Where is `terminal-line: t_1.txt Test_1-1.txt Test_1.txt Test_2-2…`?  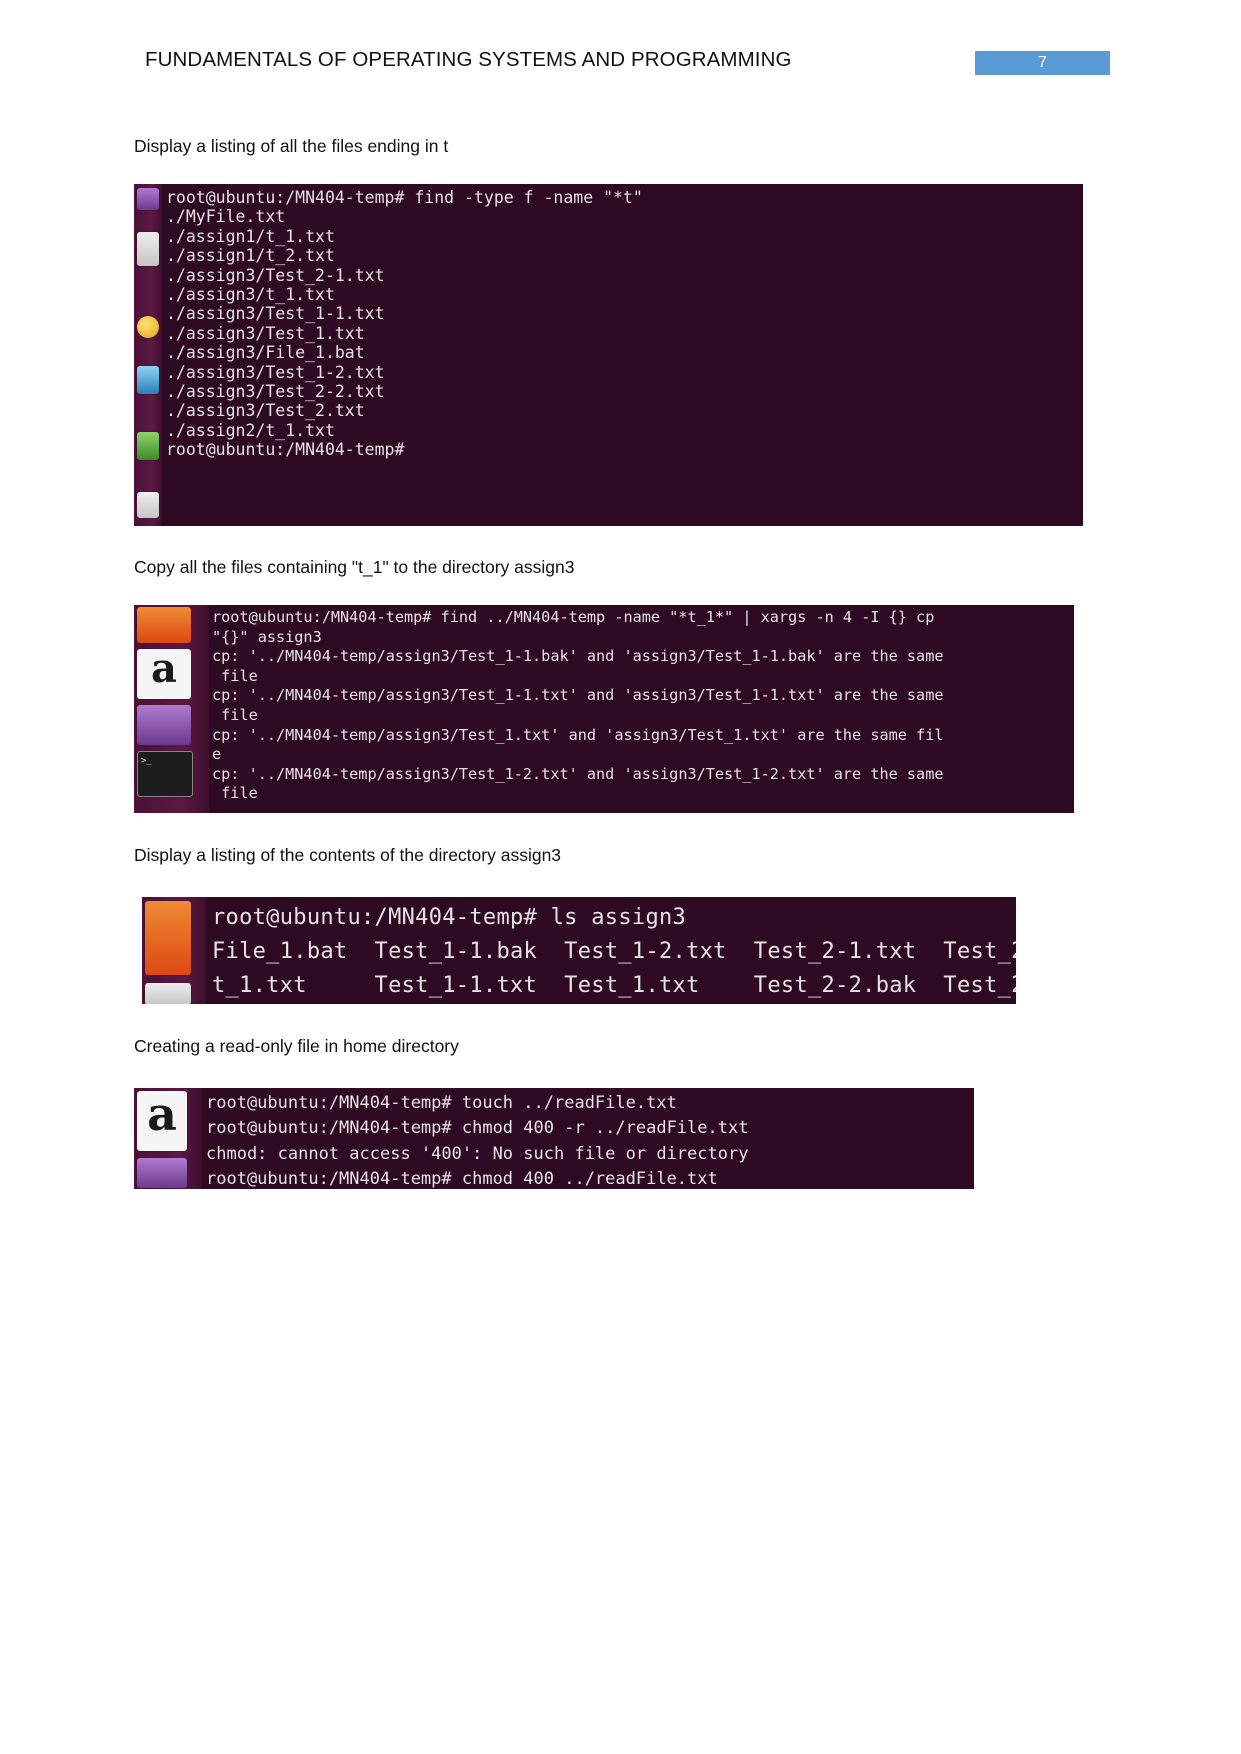 terminal-line: t_1.txt Test_1-1.txt Test_1.txt Test_2-2… is located at coordinates (614, 985).